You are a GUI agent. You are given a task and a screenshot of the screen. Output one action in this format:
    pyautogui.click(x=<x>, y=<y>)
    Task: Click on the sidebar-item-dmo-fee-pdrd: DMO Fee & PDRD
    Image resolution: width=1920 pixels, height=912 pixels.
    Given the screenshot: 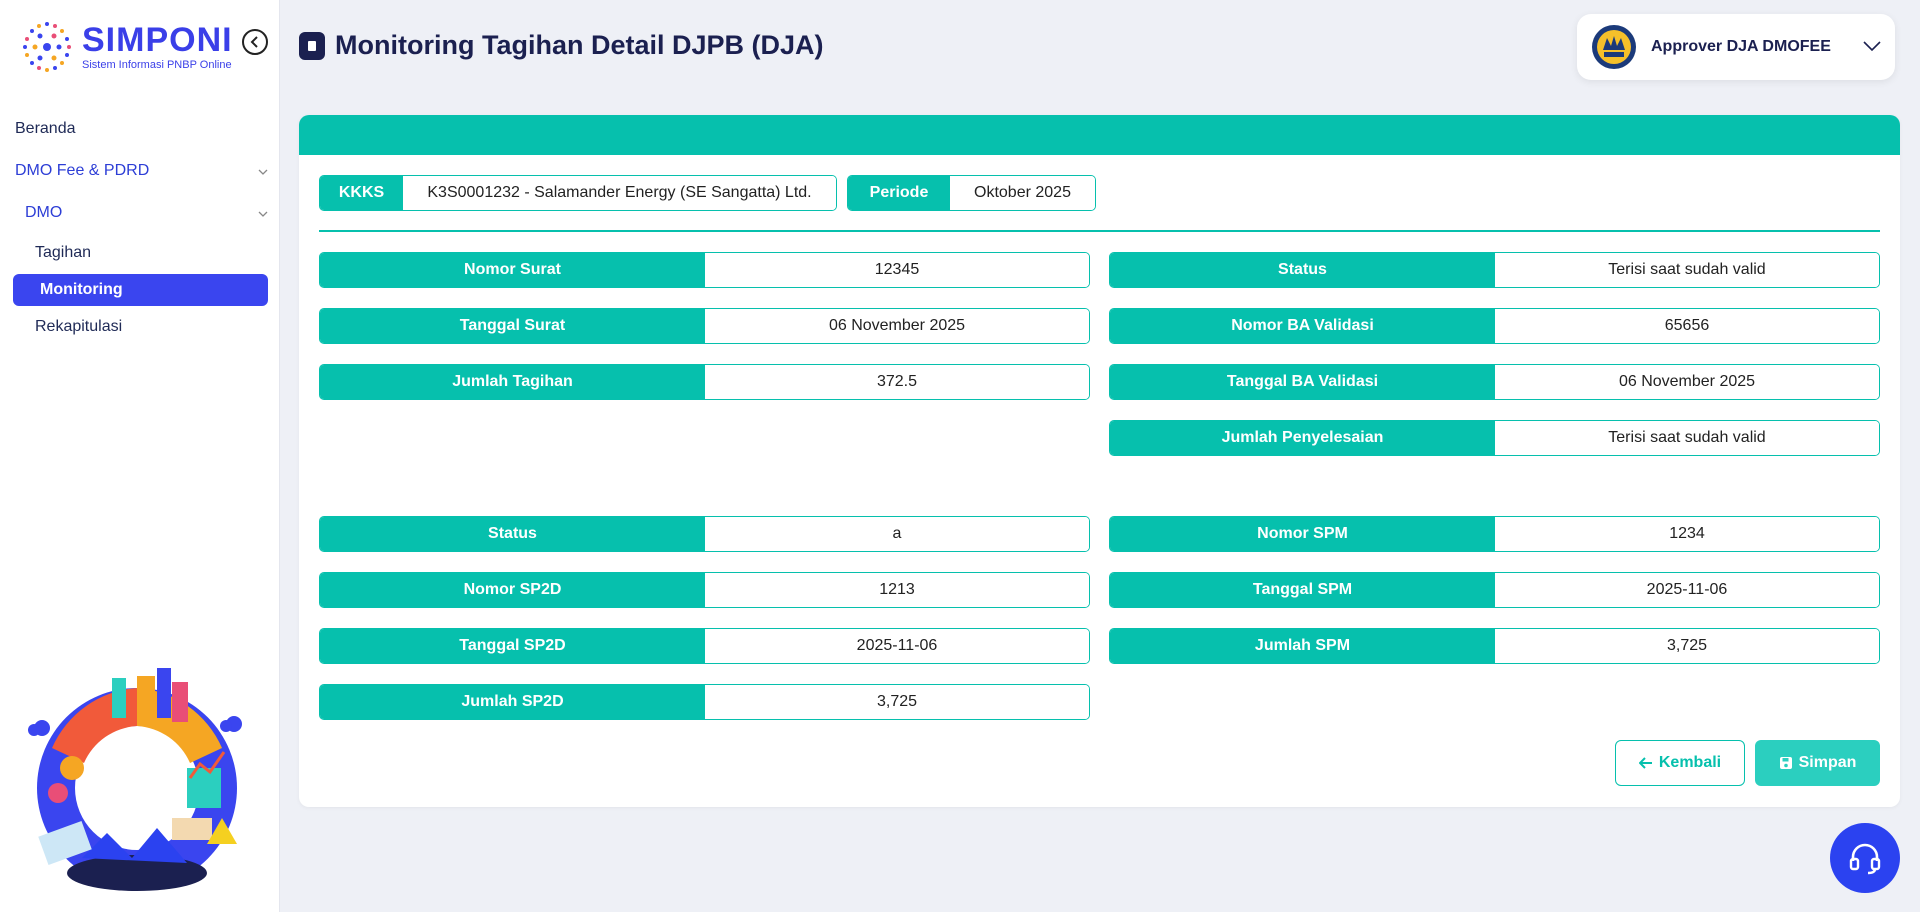 What is the action you would take?
    pyautogui.click(x=140, y=171)
    